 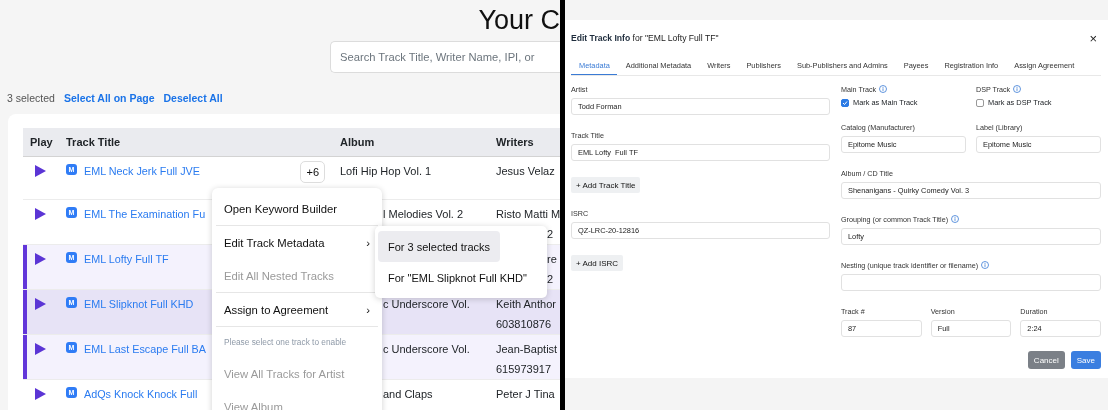 What do you see at coordinates (253, 404) in the screenshot?
I see `menu-item: View Album` at bounding box center [253, 404].